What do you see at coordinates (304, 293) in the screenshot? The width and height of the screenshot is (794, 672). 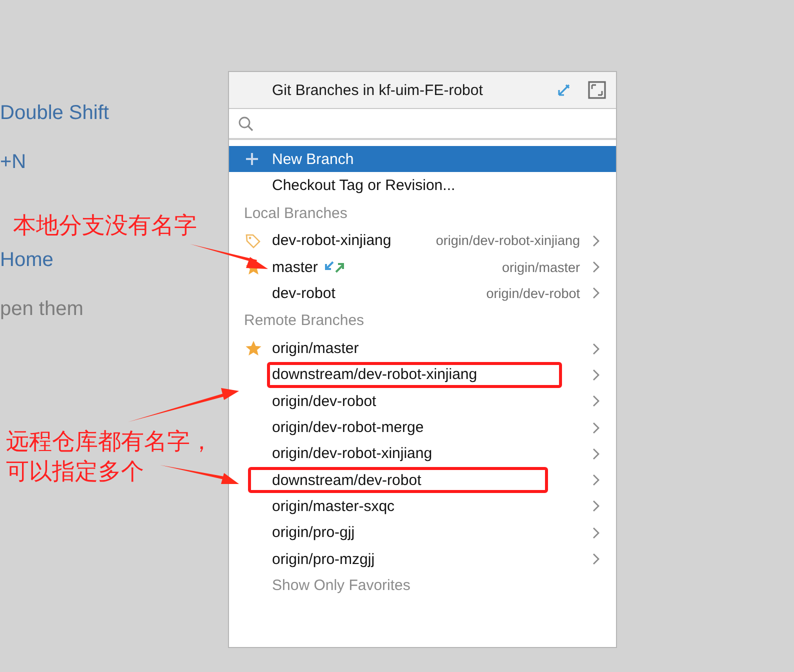 I see `branch-name: dev-robot` at bounding box center [304, 293].